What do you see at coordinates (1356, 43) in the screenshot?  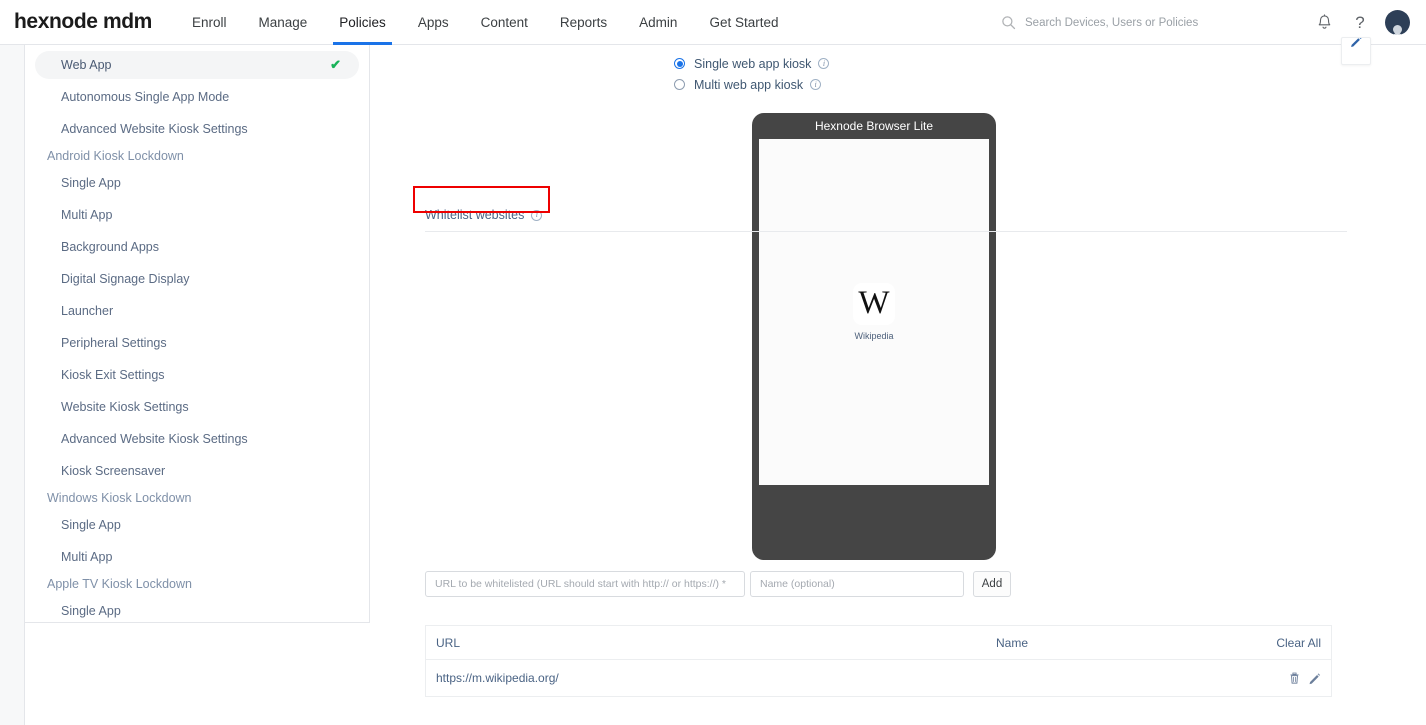 I see `edit-pencil-icon` at bounding box center [1356, 43].